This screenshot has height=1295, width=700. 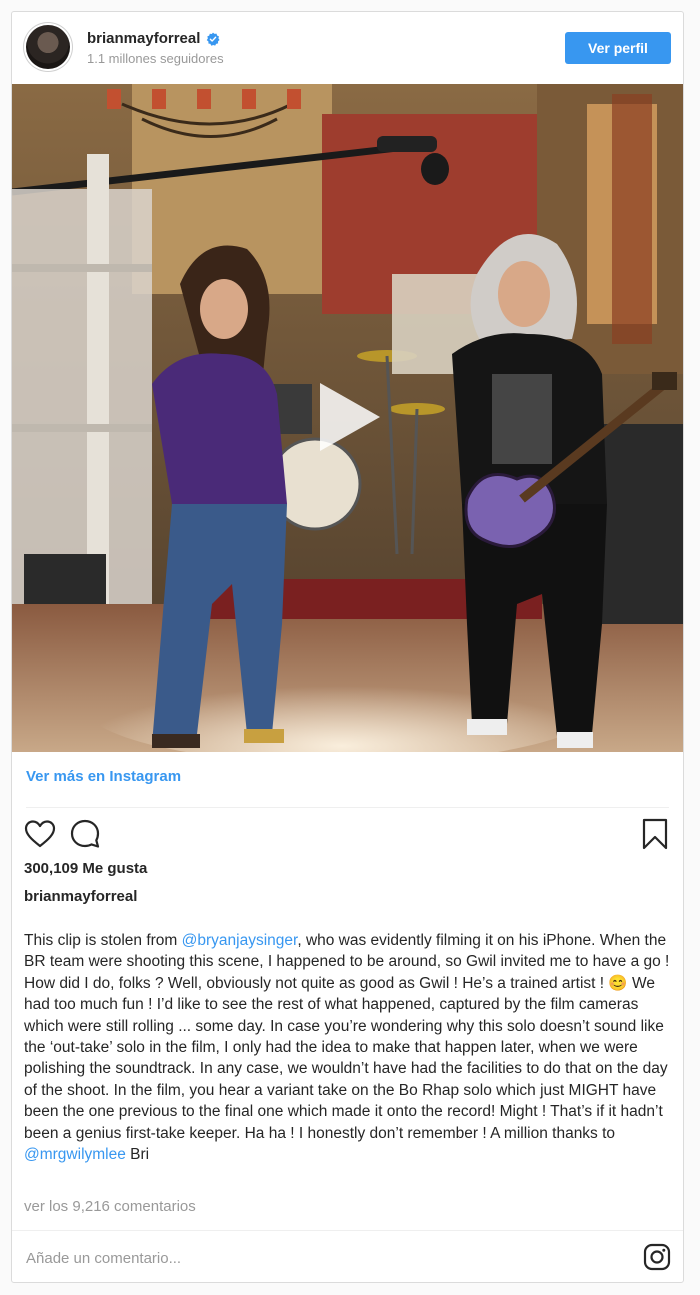 I want to click on play-icon, so click(x=346, y=417).